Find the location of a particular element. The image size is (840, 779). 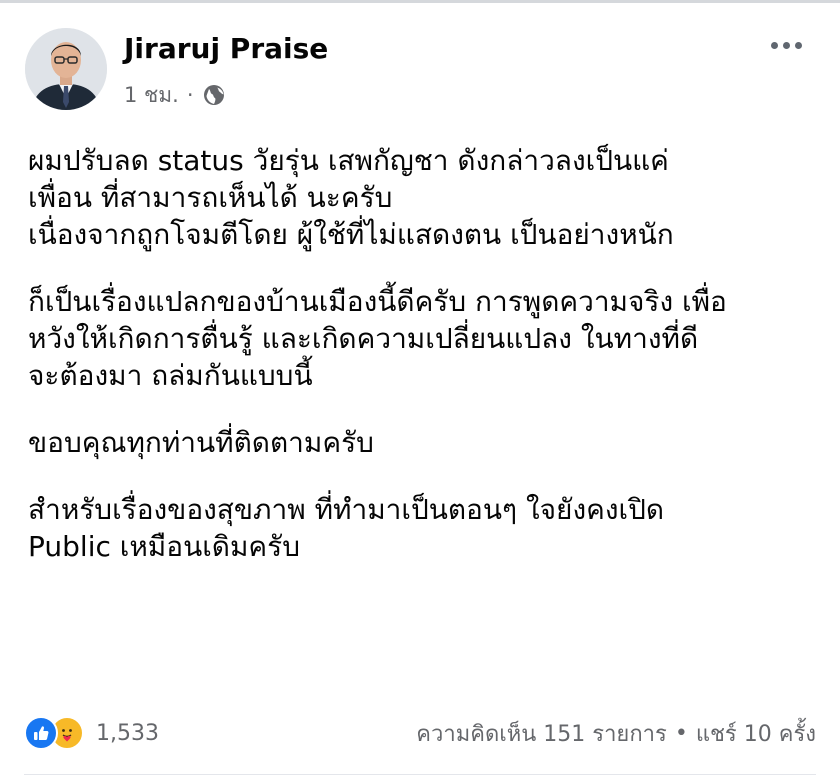

avatar is located at coordinates (66, 69).